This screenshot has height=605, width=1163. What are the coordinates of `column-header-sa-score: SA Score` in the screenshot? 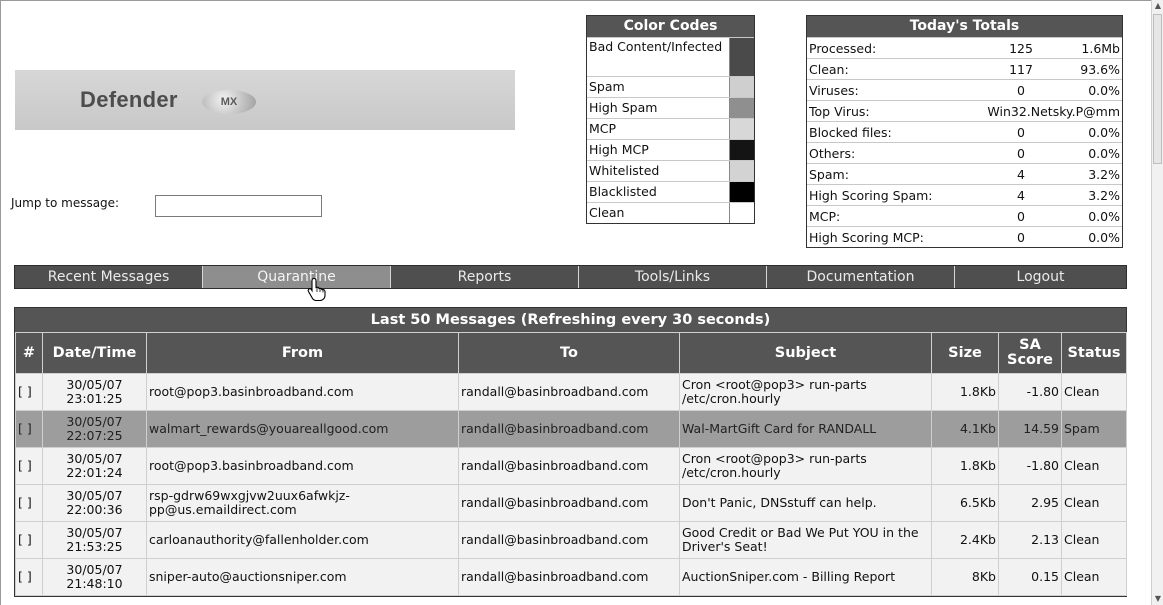 It's located at (1030, 353).